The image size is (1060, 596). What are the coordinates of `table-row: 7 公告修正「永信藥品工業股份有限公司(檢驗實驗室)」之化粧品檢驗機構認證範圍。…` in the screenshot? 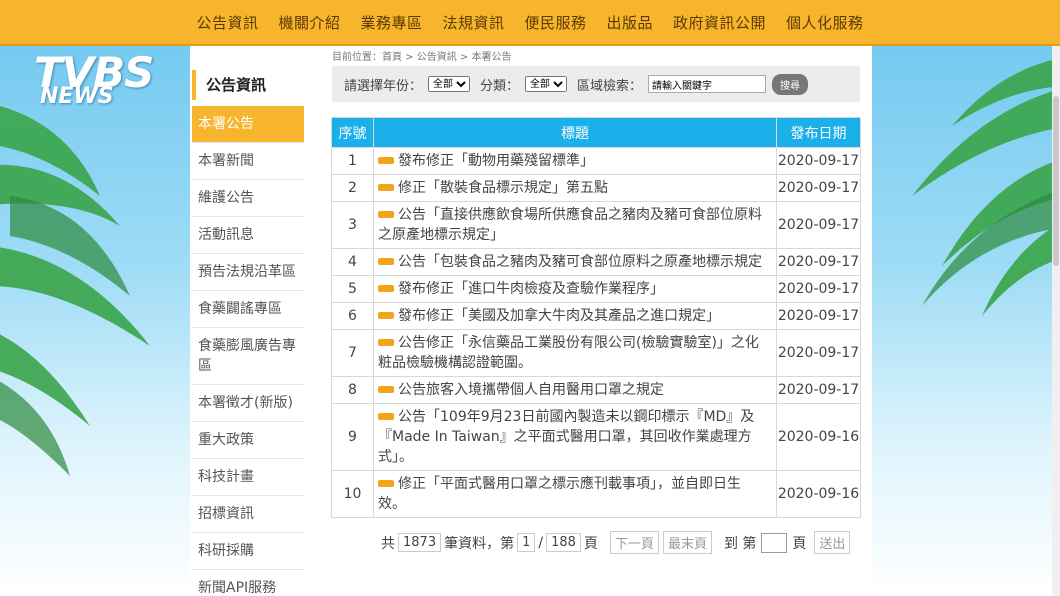 It's located at (596, 353).